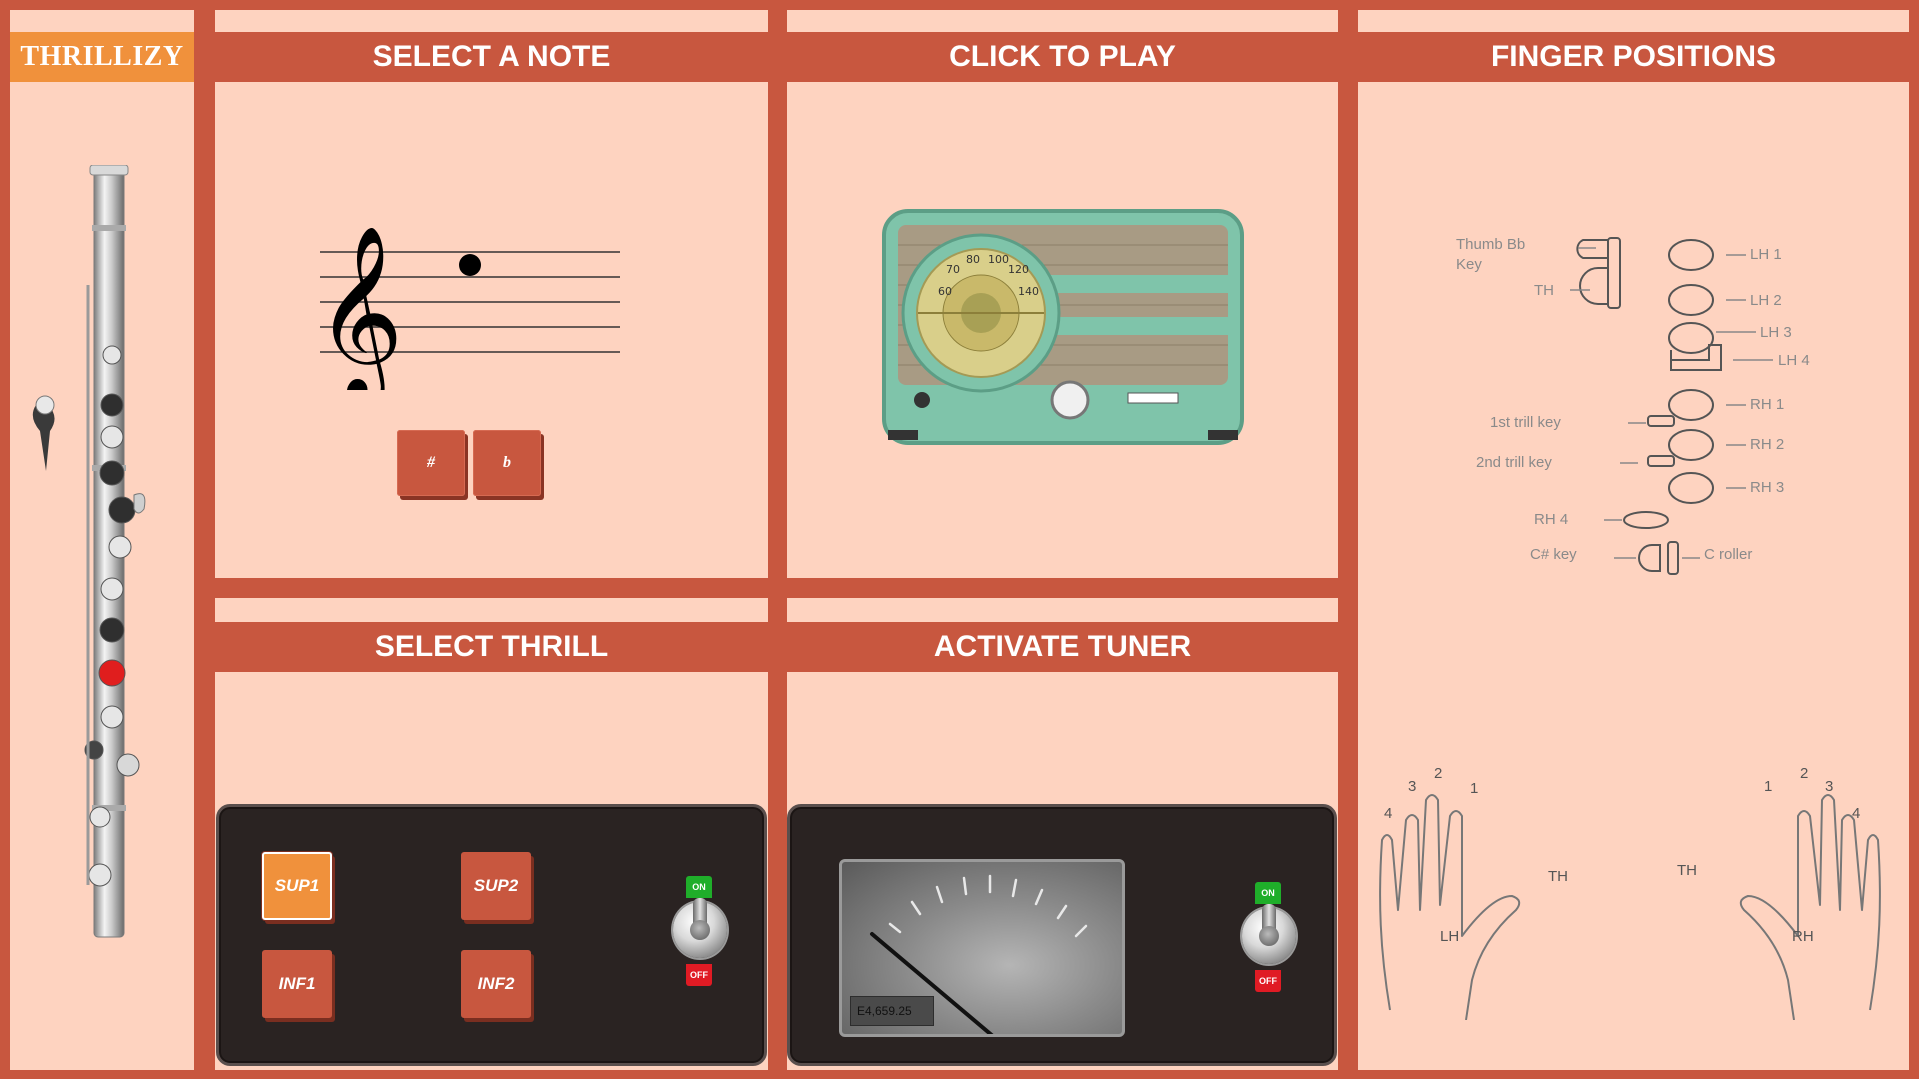  I want to click on dial-80: 80, so click(973, 259).